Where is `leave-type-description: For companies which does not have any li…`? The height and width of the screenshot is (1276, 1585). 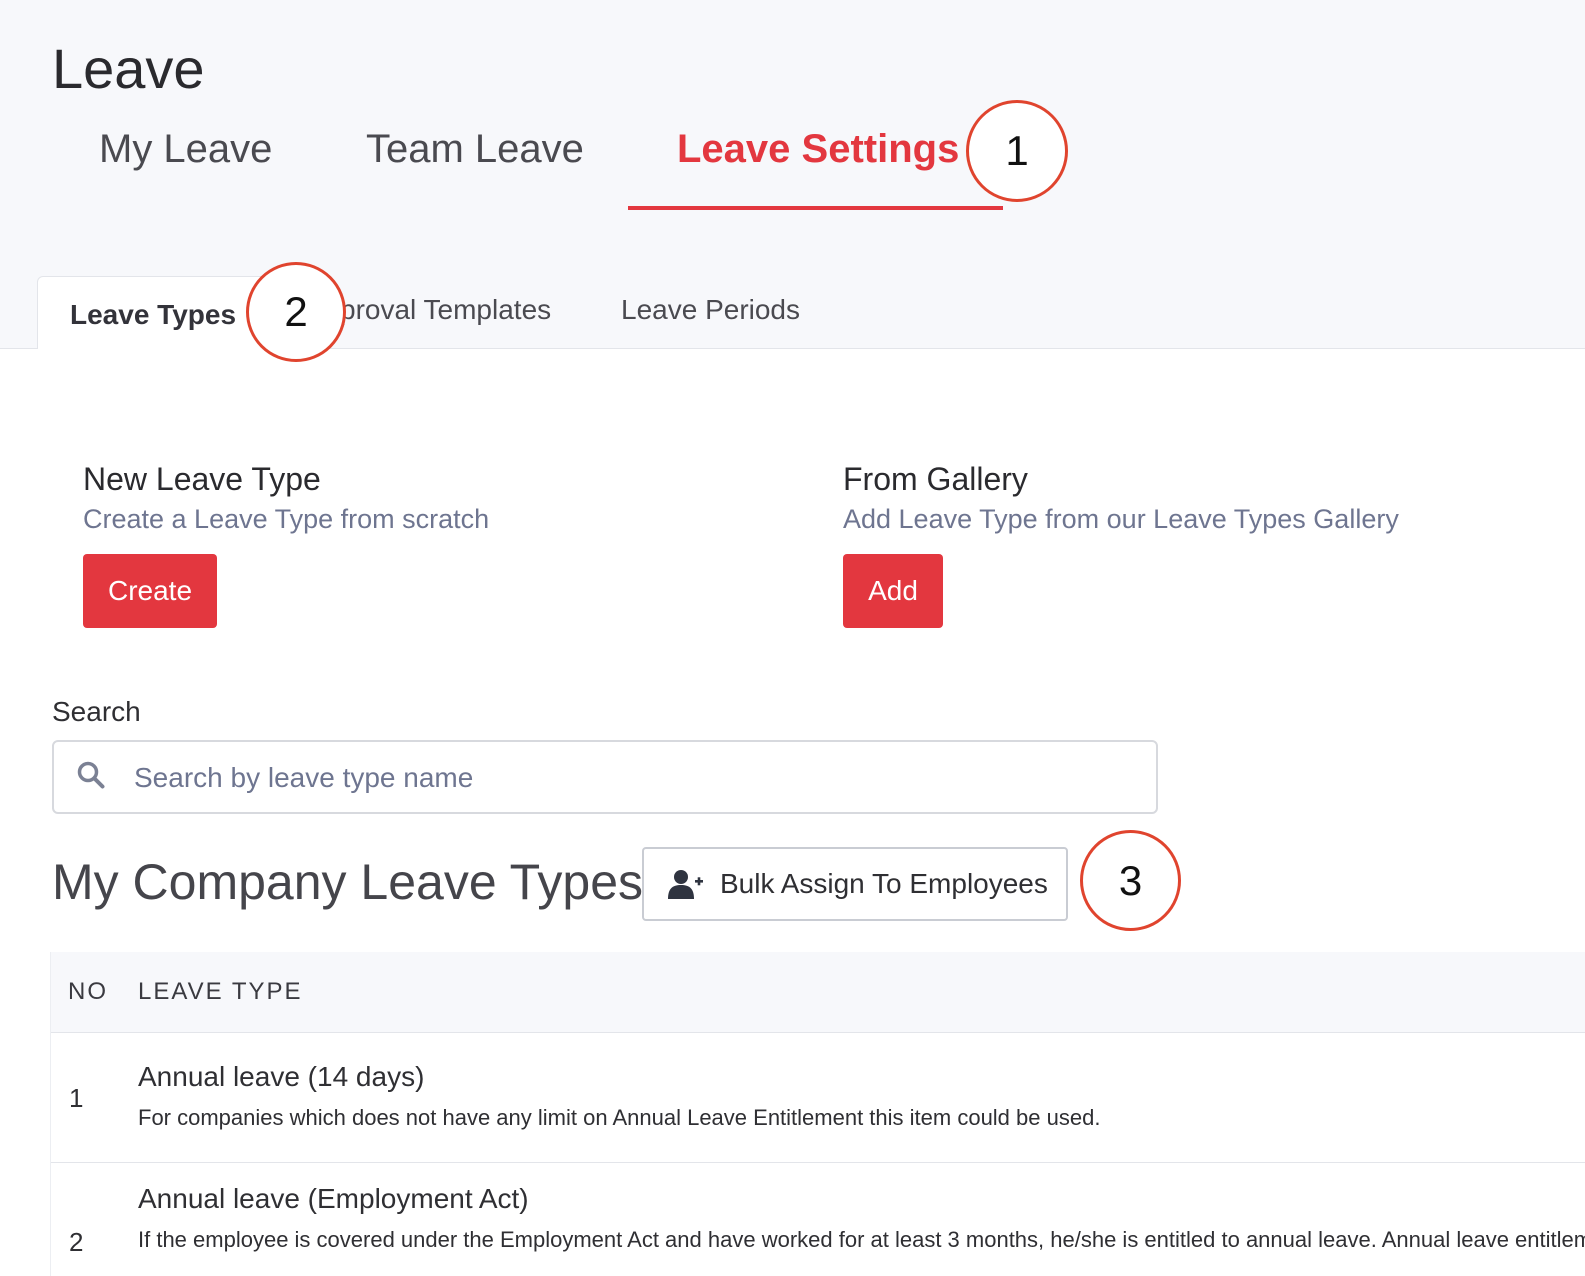
leave-type-description: For companies which does not have any li… is located at coordinates (619, 1117).